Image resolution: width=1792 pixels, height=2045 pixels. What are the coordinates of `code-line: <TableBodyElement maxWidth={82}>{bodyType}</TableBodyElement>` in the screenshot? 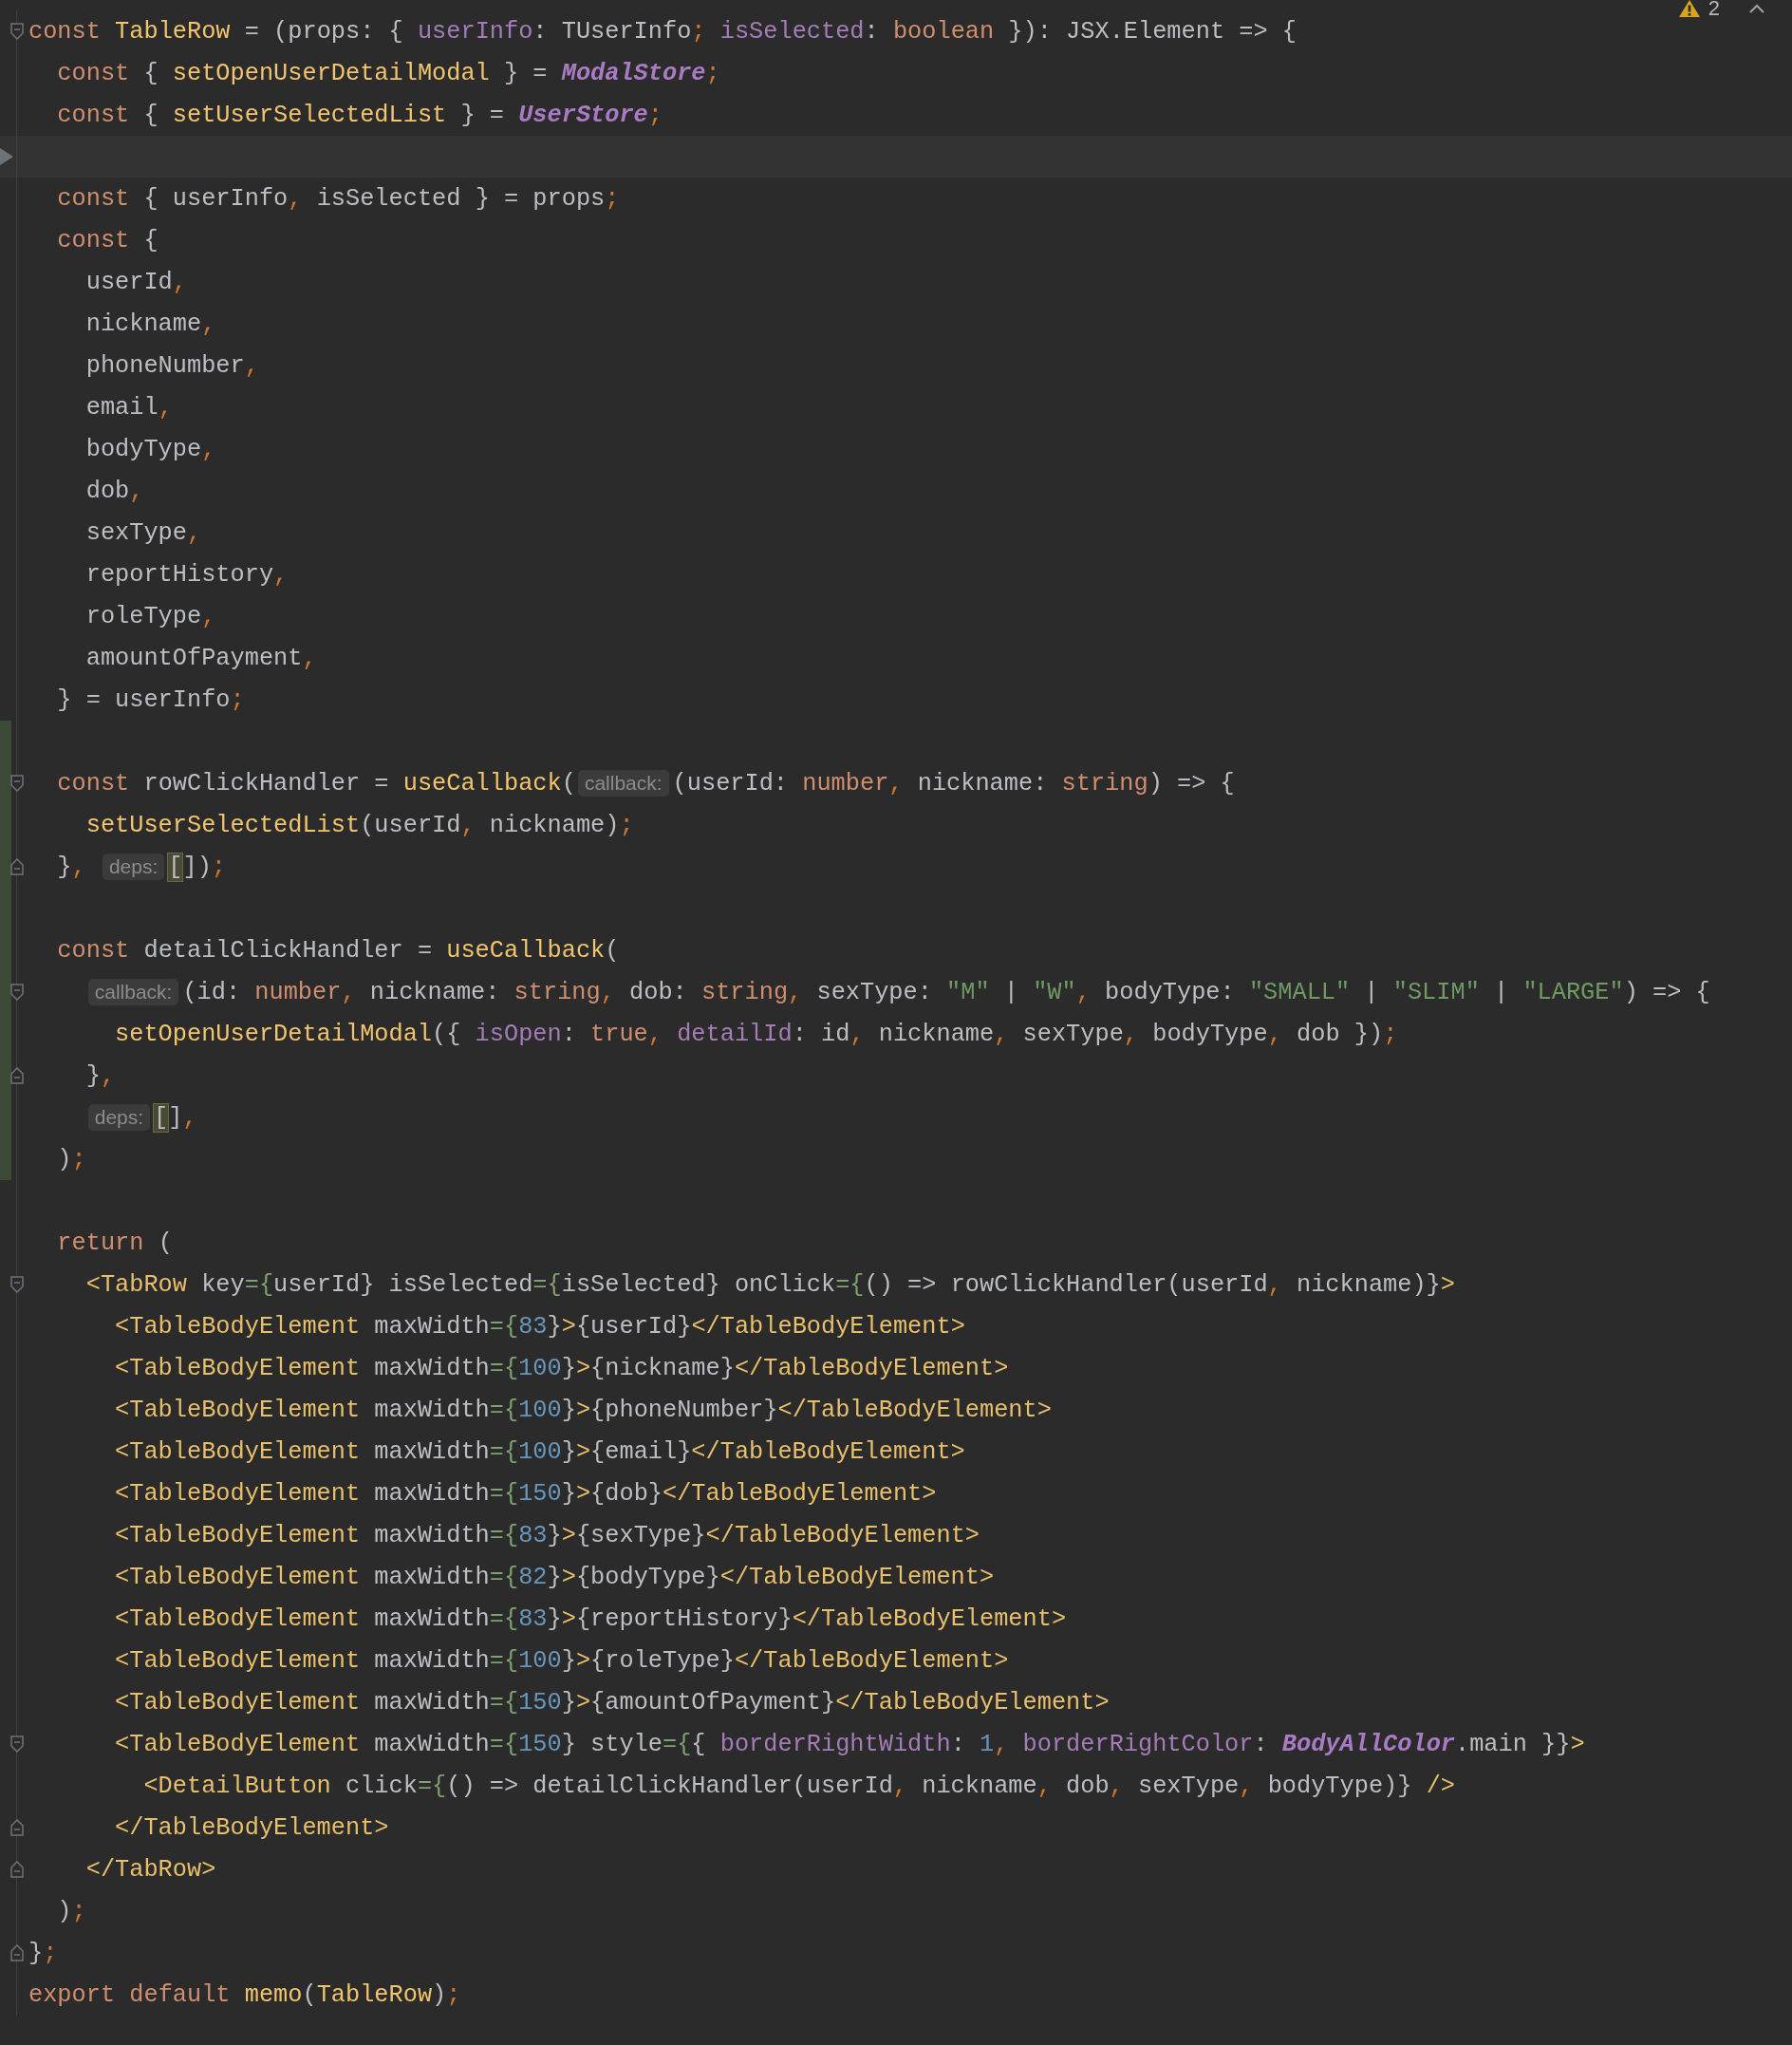 It's located at (555, 1577).